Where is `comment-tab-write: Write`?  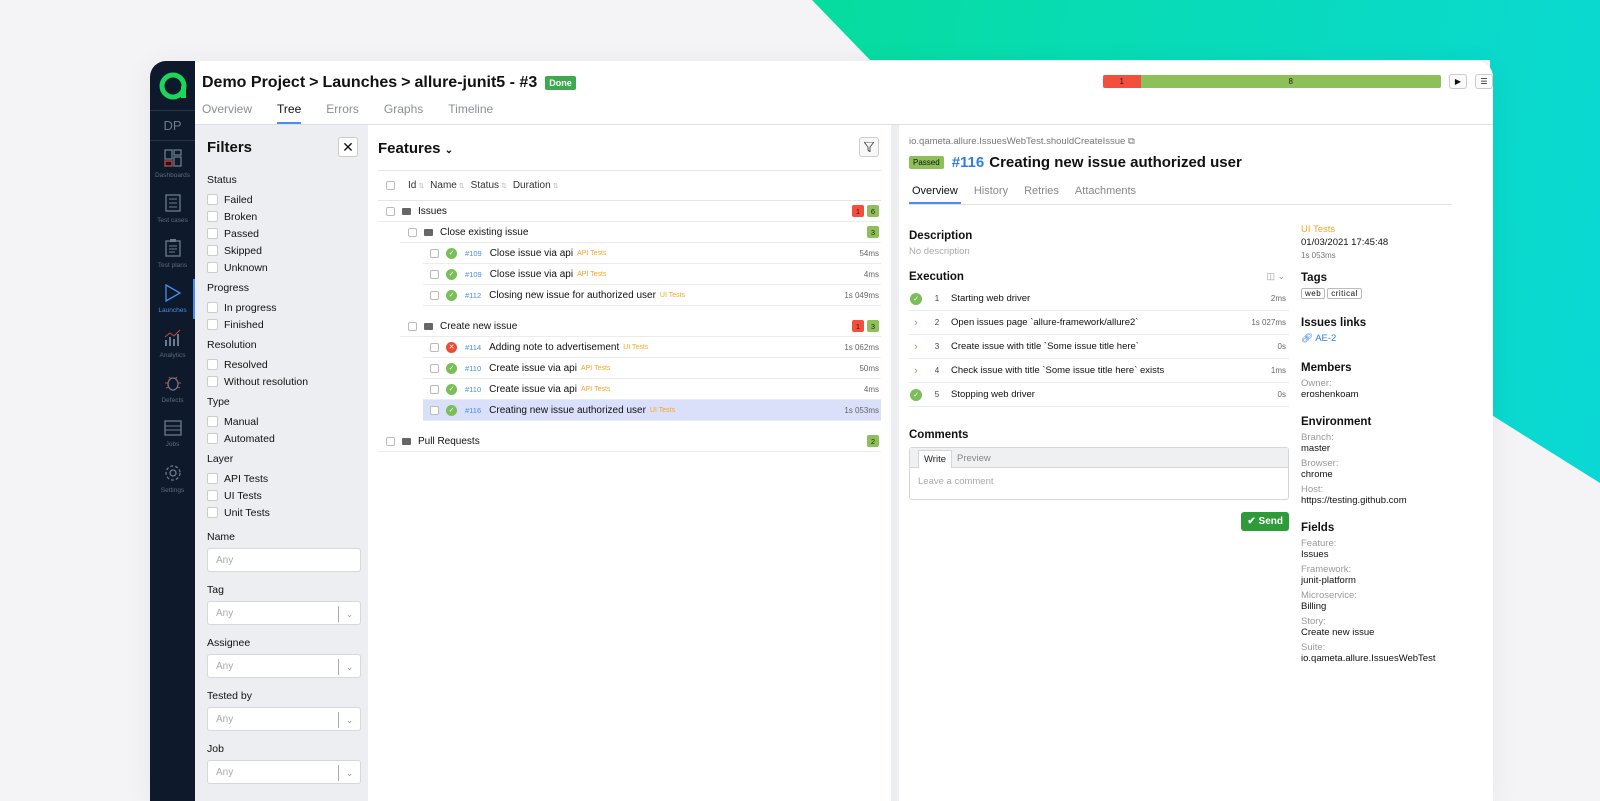 comment-tab-write: Write is located at coordinates (935, 459).